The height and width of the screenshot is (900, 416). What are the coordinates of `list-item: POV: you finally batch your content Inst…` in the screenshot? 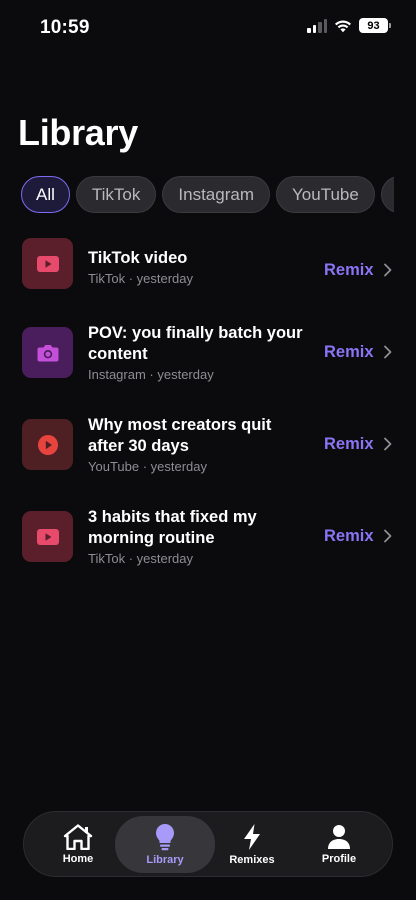 It's located at (208, 357).